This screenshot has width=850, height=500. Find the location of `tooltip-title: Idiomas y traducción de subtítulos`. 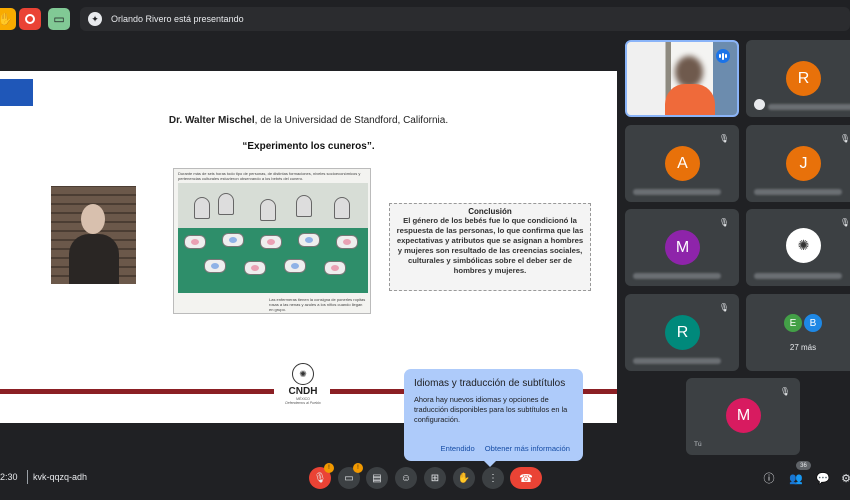

tooltip-title: Idiomas y traducción de subtítulos is located at coordinates (490, 383).